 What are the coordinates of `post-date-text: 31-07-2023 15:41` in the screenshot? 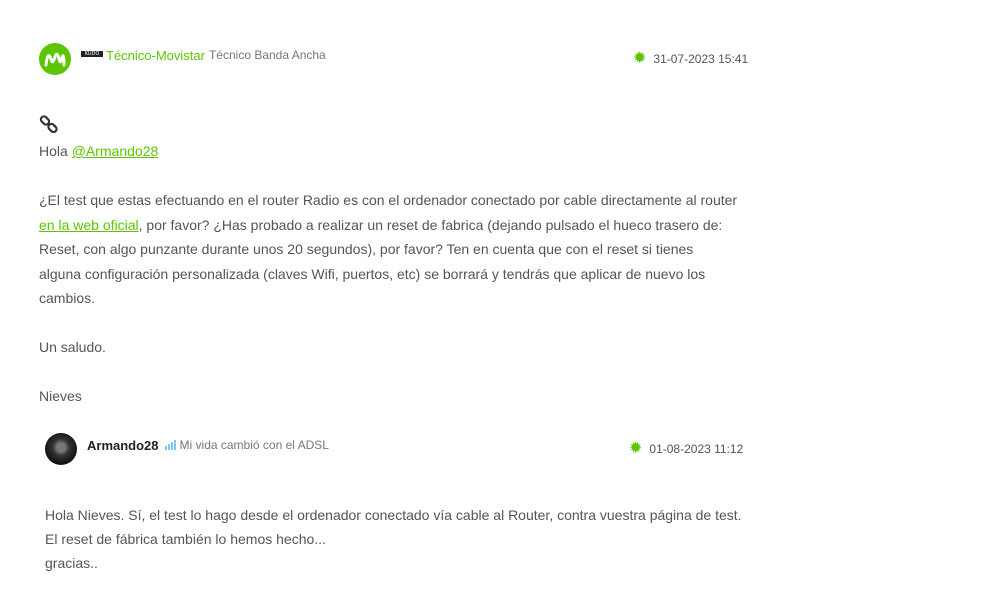 It's located at (701, 59).